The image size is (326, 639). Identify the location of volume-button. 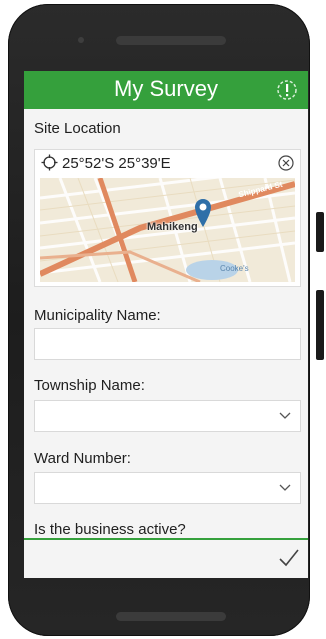
(320, 232).